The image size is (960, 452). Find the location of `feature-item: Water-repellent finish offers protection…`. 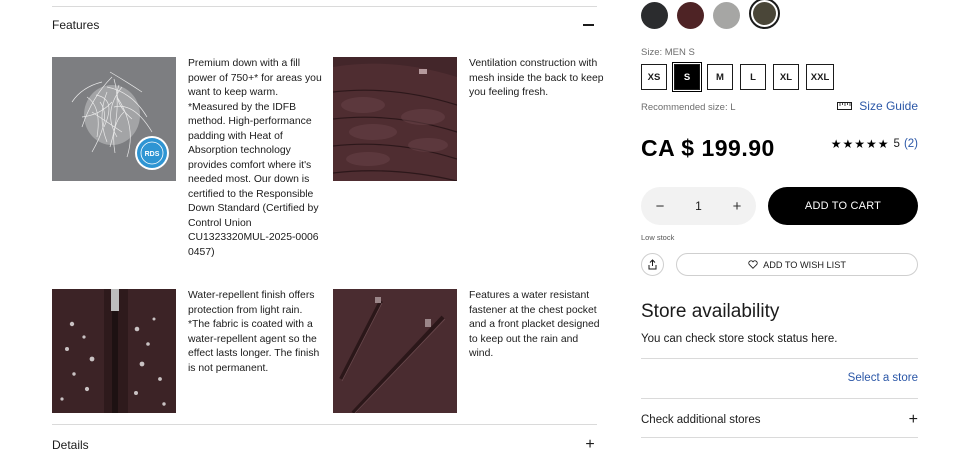

feature-item: Water-repellent finish offers protection… is located at coordinates (187, 351).